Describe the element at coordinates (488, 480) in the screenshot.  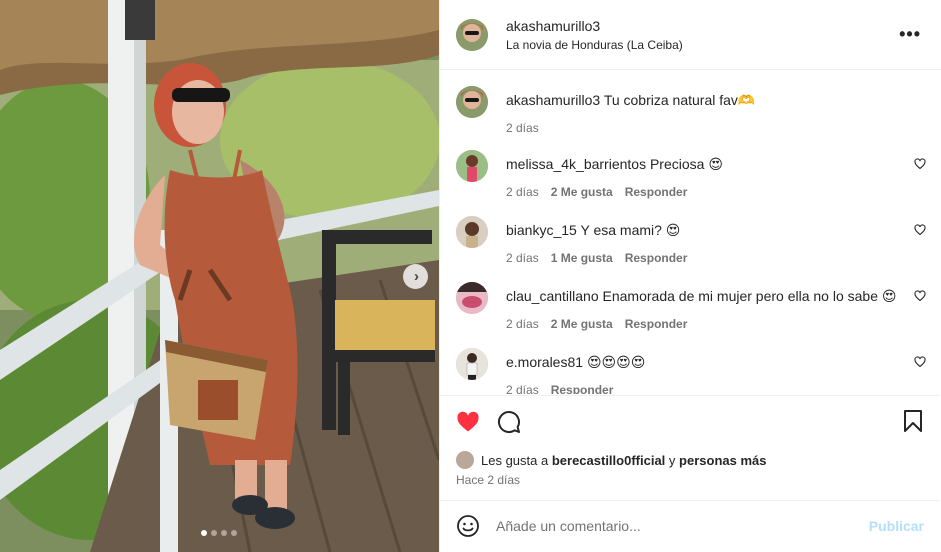
I see `post-timestamp: Hace 2 días` at that location.